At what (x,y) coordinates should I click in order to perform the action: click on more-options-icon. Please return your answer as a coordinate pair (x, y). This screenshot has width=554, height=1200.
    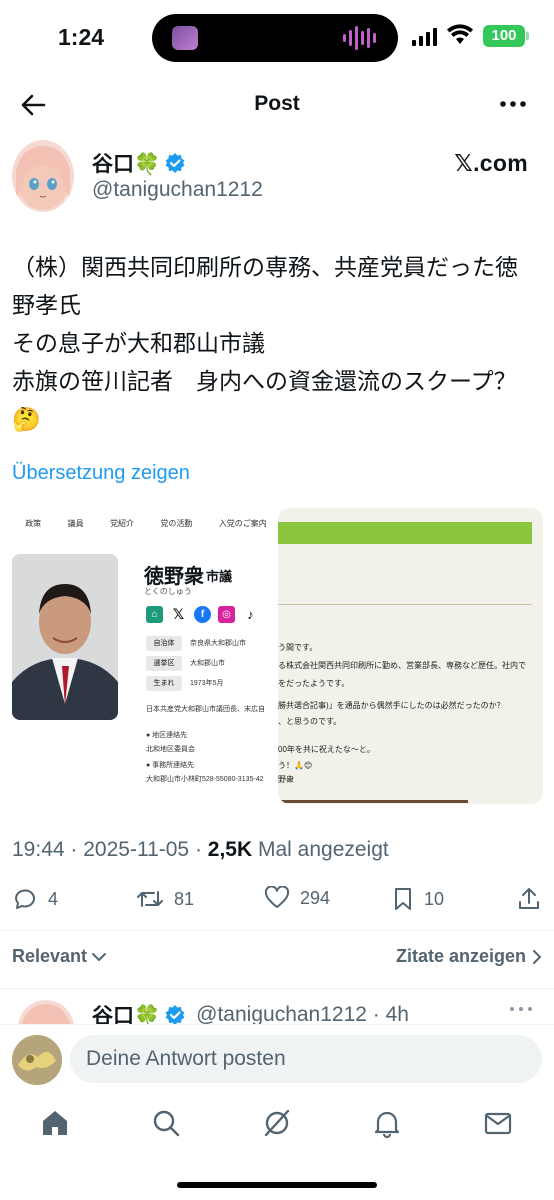
    Looking at the image, I should click on (513, 104).